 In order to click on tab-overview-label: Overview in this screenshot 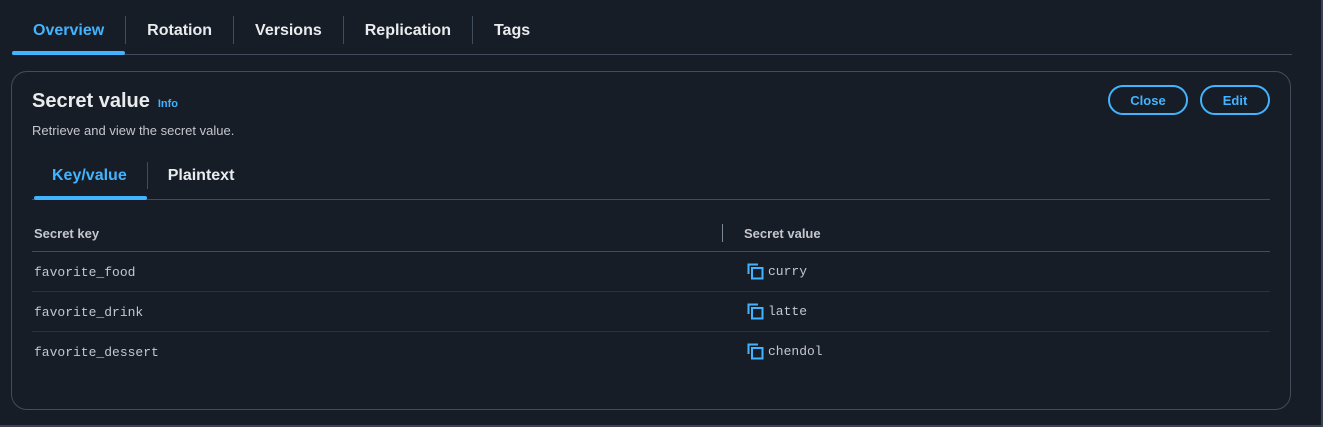, I will do `click(69, 30)`.